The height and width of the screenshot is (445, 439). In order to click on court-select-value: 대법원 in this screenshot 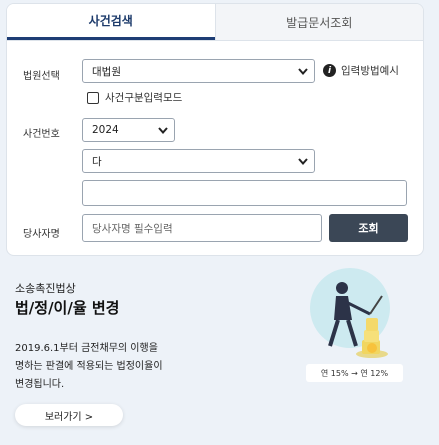, I will do `click(106, 71)`.